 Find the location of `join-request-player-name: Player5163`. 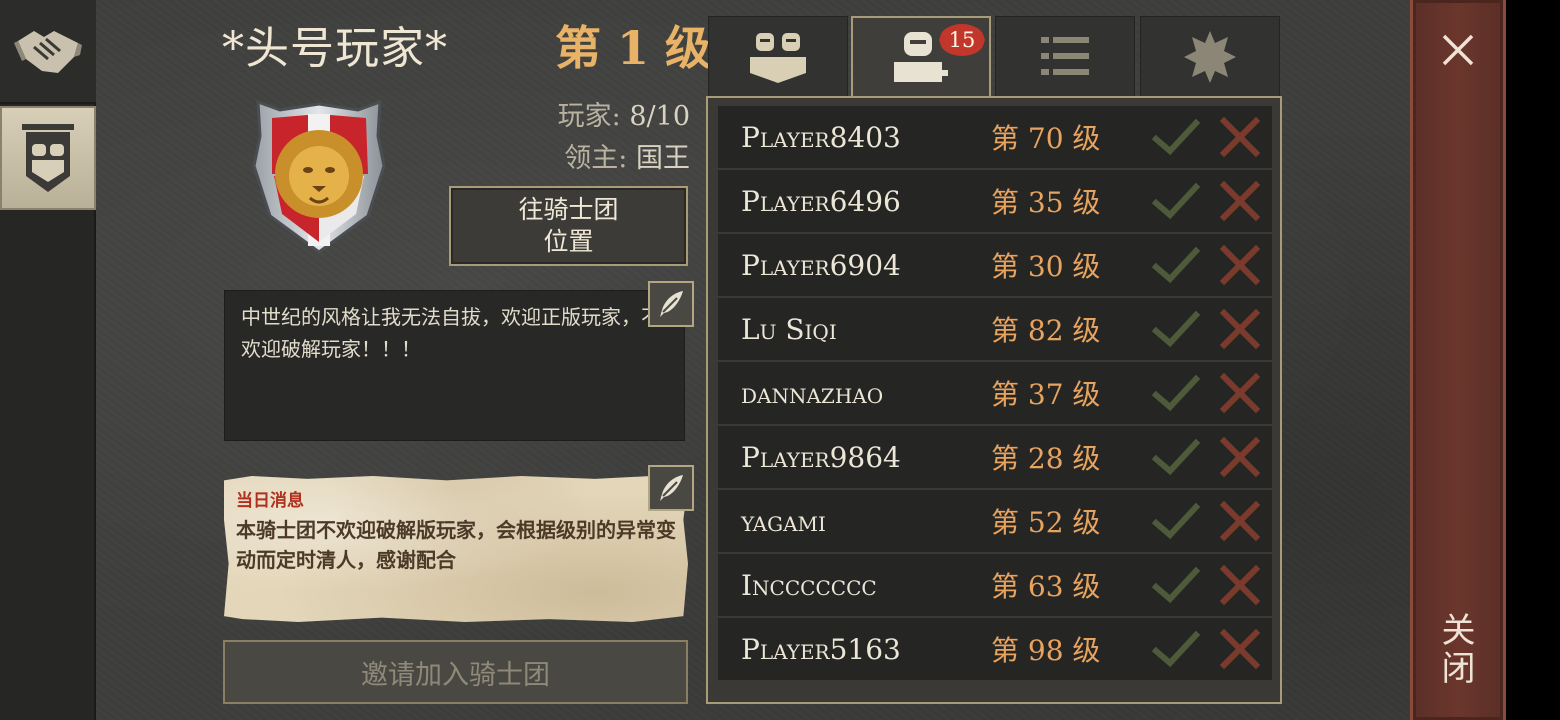

join-request-player-name: Player5163 is located at coordinates (821, 649).